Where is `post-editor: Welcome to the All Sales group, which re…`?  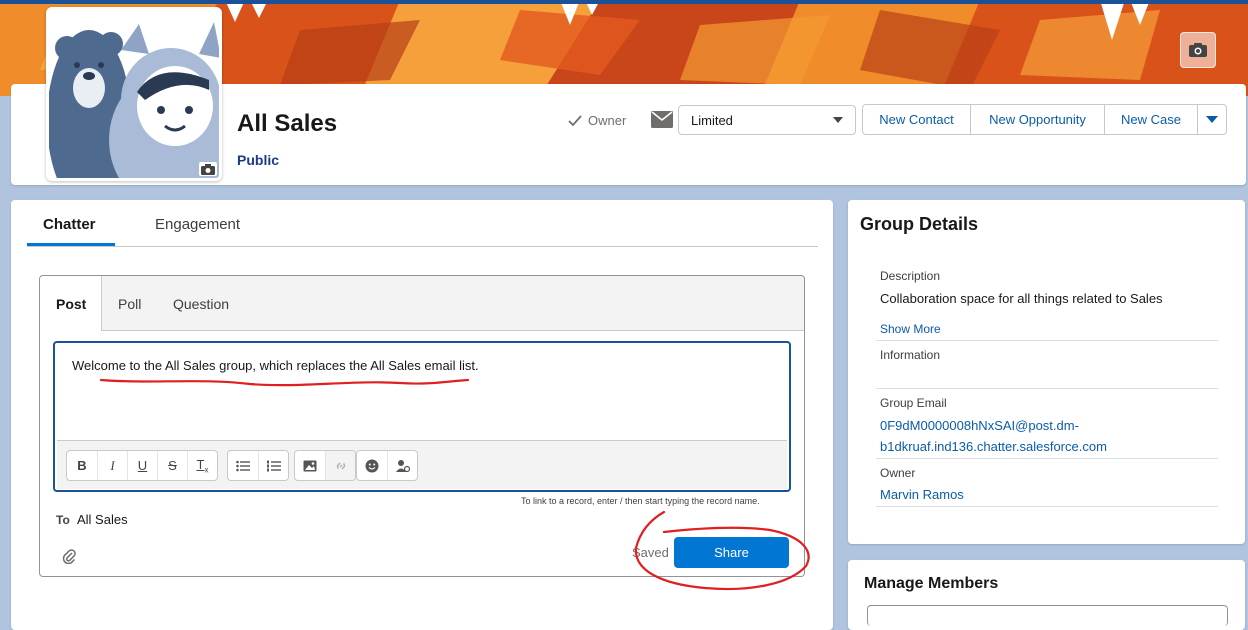 post-editor: Welcome to the All Sales group, which re… is located at coordinates (422, 416).